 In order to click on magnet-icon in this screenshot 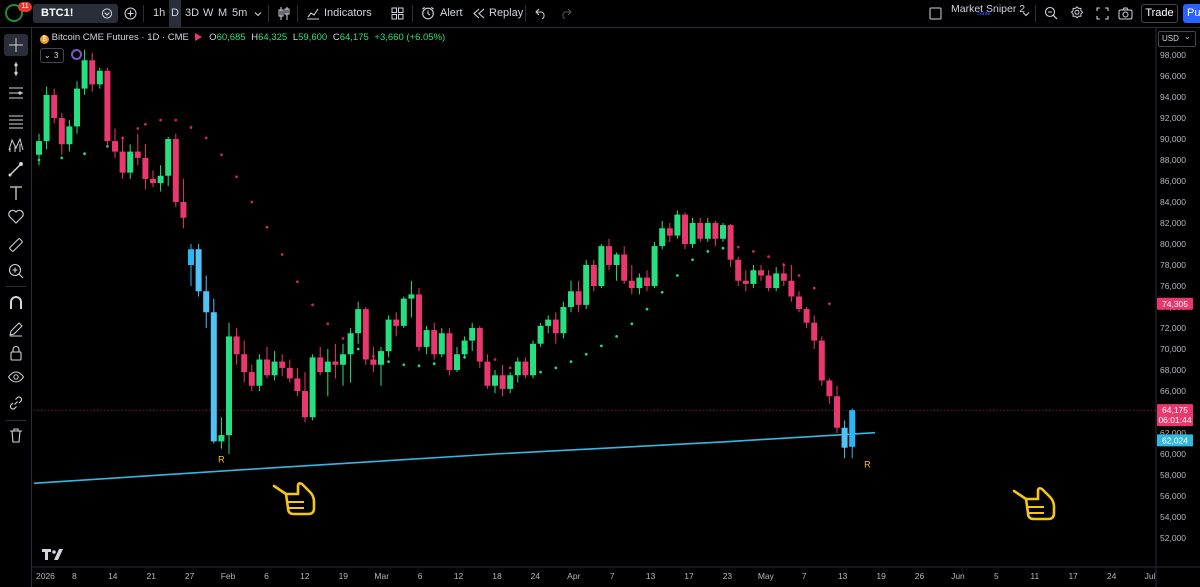, I will do `click(16, 303)`.